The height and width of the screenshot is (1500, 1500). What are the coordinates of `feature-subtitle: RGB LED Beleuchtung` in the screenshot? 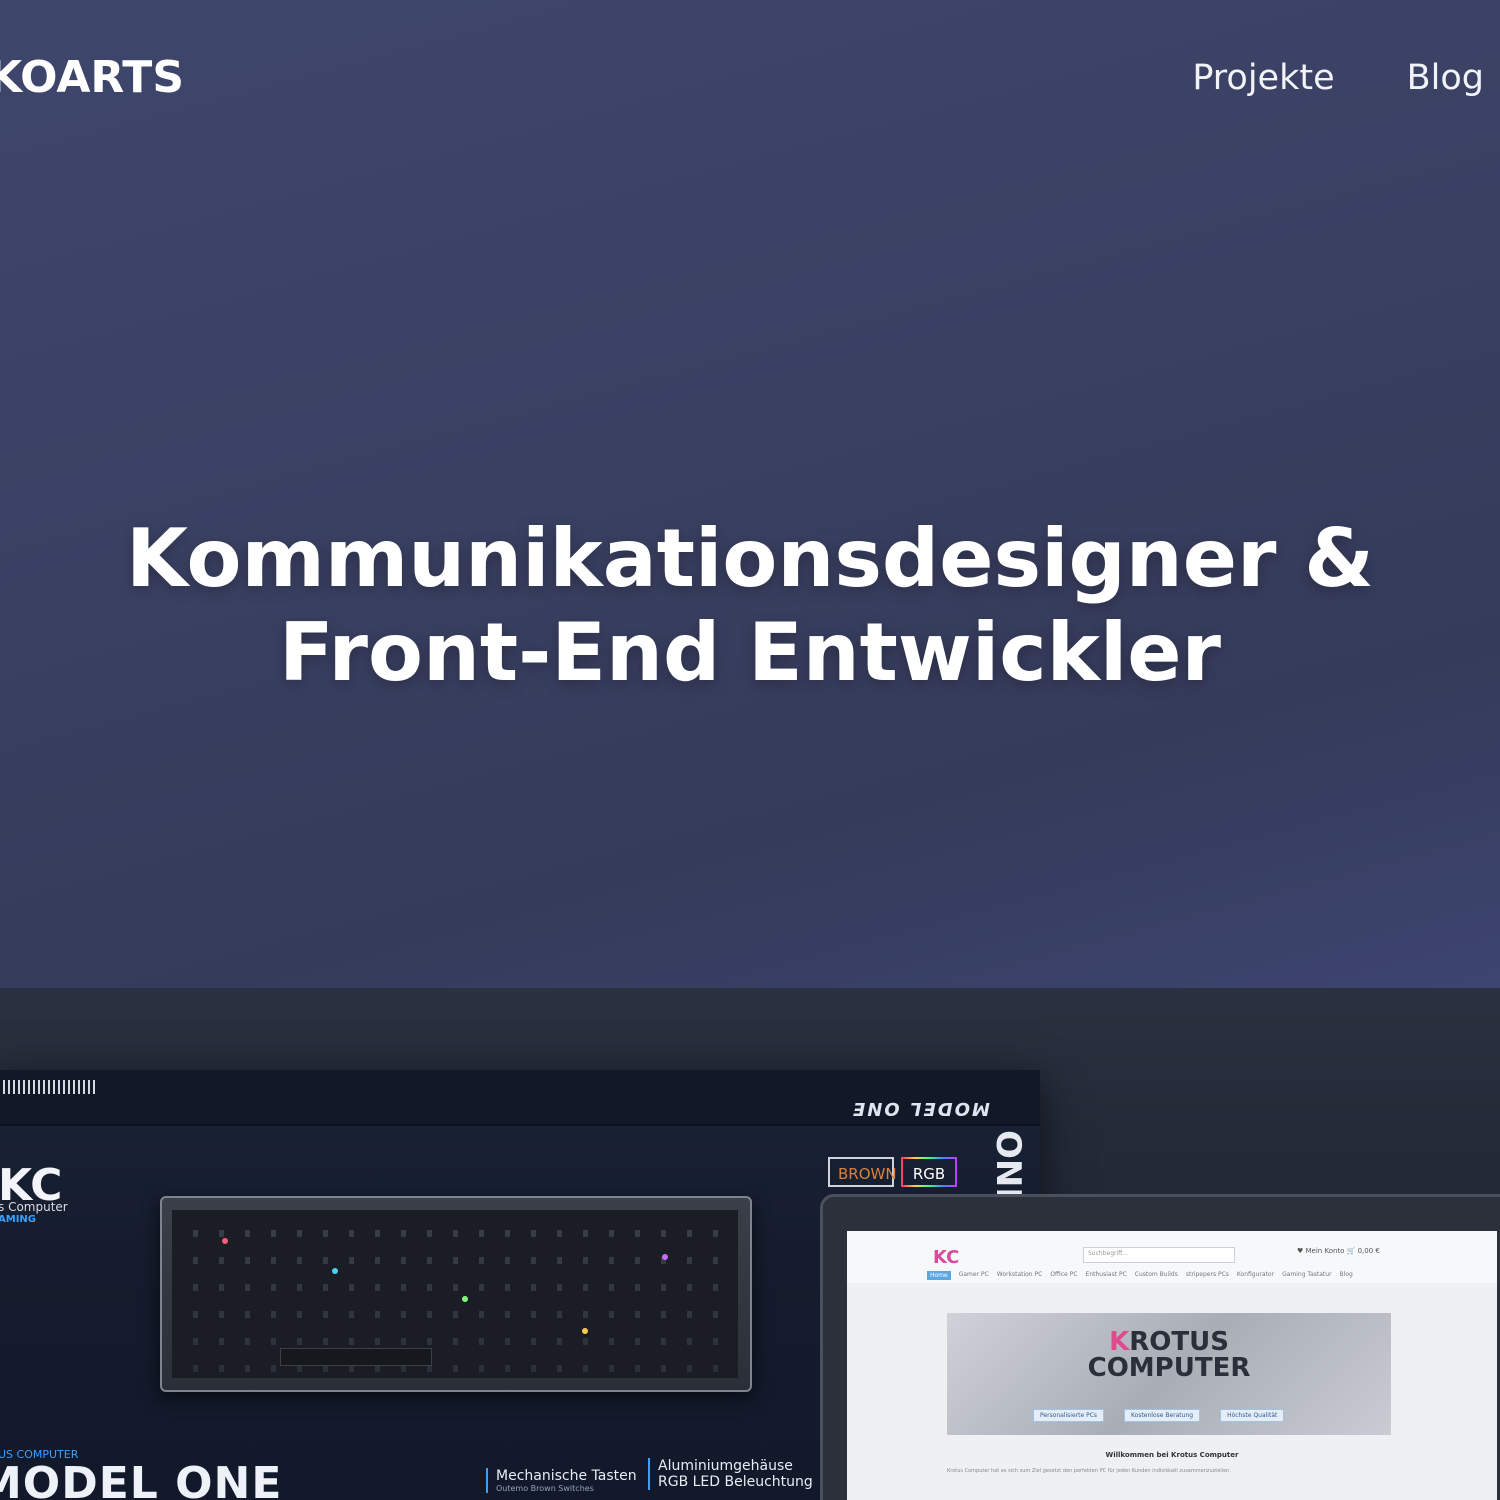 It's located at (735, 1482).